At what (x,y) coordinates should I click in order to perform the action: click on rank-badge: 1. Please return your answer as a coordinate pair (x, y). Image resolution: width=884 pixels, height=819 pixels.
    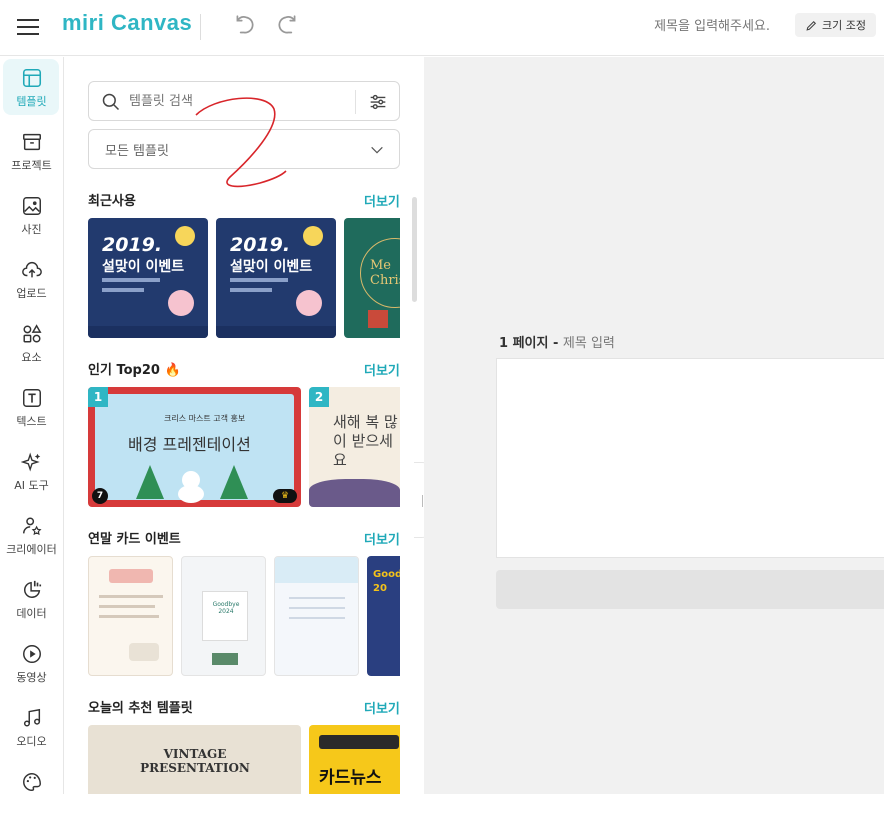
    Looking at the image, I should click on (98, 397).